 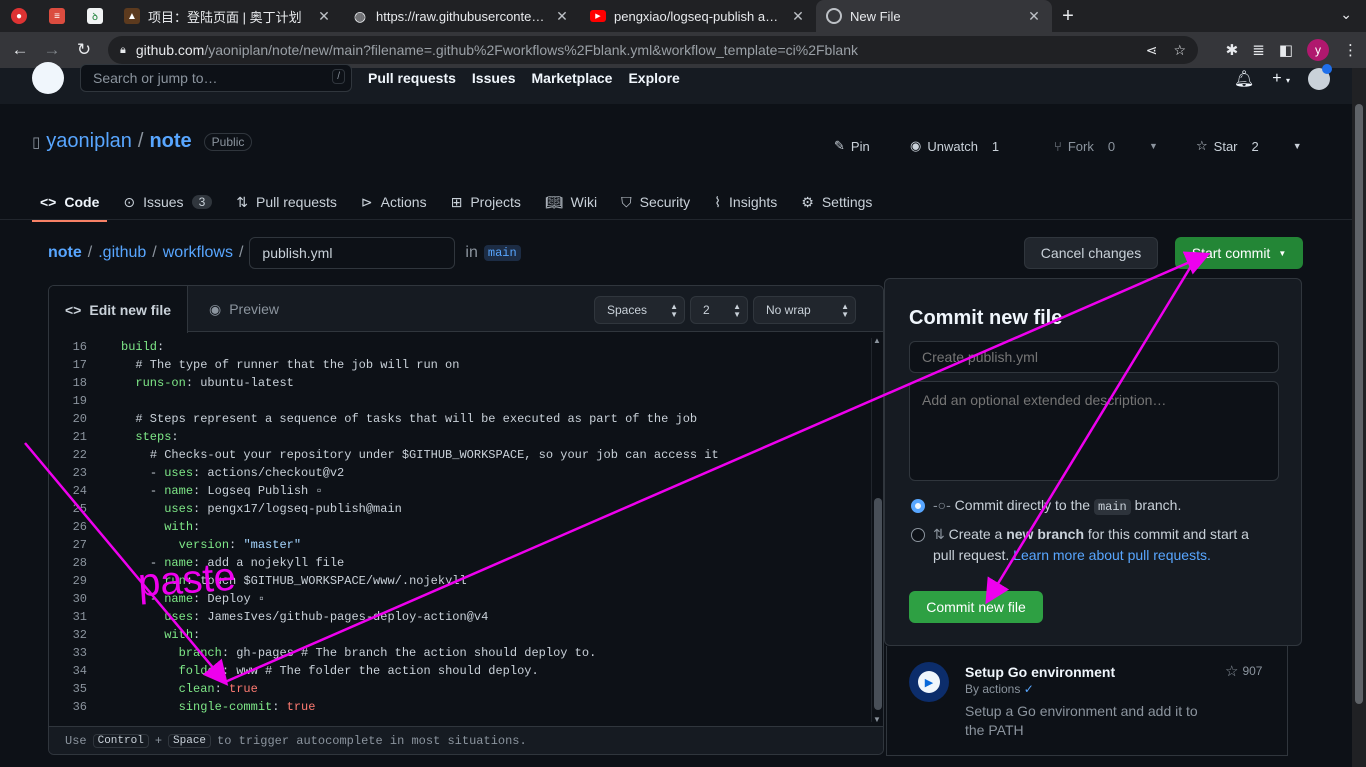 I want to click on indent-mode-select: Spaces ▲ ▼, so click(x=639, y=310).